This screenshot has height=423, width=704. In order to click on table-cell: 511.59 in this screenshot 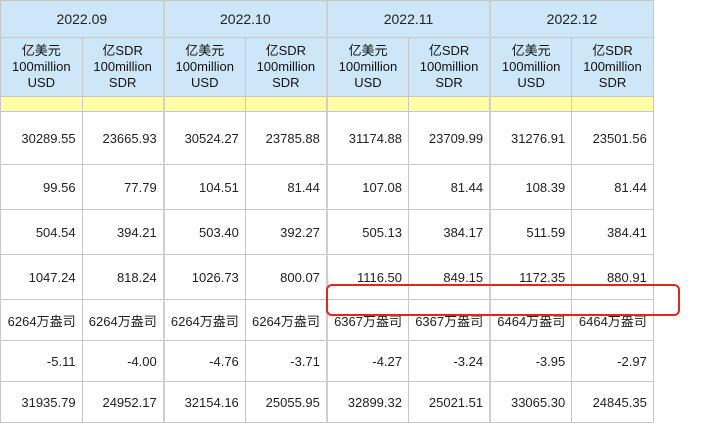, I will do `click(531, 232)`.